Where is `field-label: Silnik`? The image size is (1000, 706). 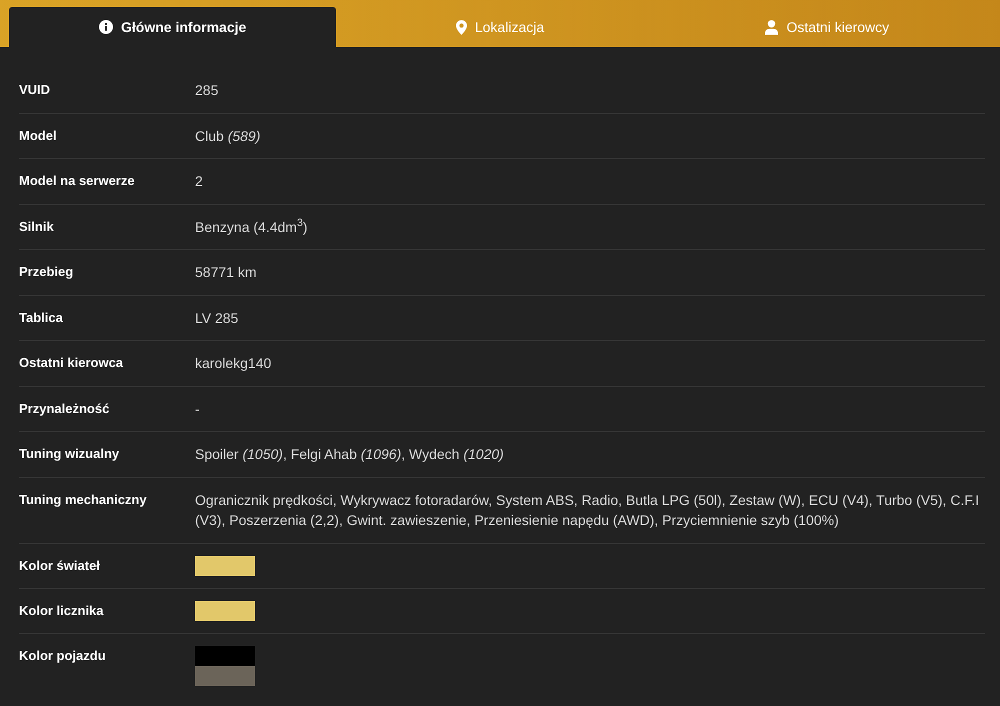 field-label: Silnik is located at coordinates (36, 226).